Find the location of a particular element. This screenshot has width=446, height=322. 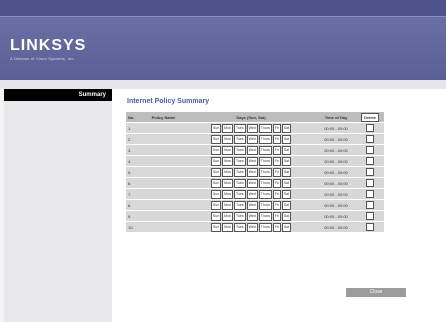

col-delete: Delete is located at coordinates (370, 117).